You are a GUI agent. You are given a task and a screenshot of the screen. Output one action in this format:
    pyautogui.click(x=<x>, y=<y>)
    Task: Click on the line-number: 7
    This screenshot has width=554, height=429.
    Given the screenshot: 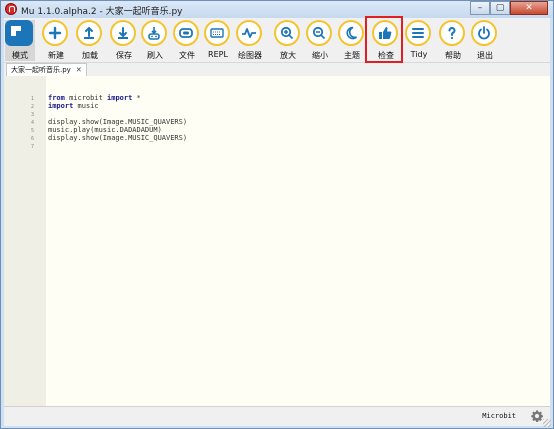 What is the action you would take?
    pyautogui.click(x=32, y=147)
    